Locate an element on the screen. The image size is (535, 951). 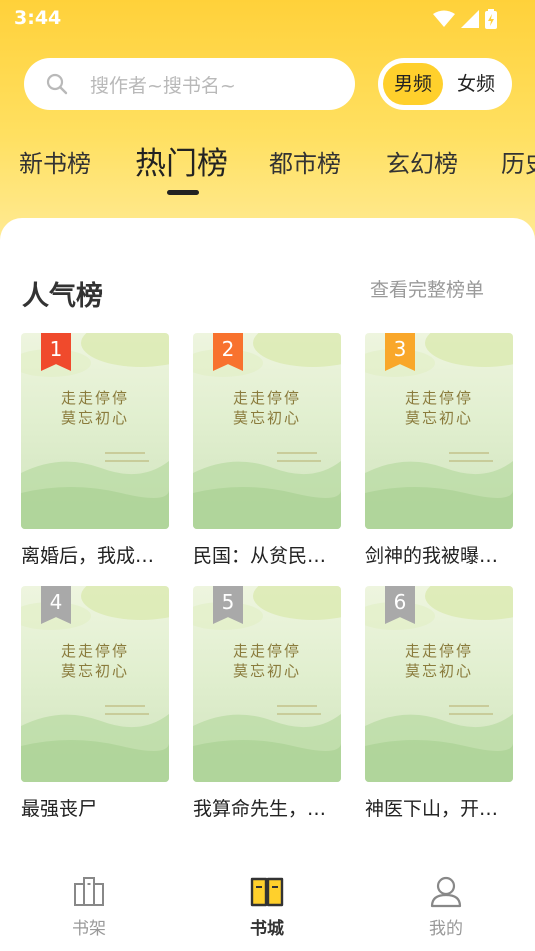
book-title: 最强丧尸 is located at coordinates (59, 809).